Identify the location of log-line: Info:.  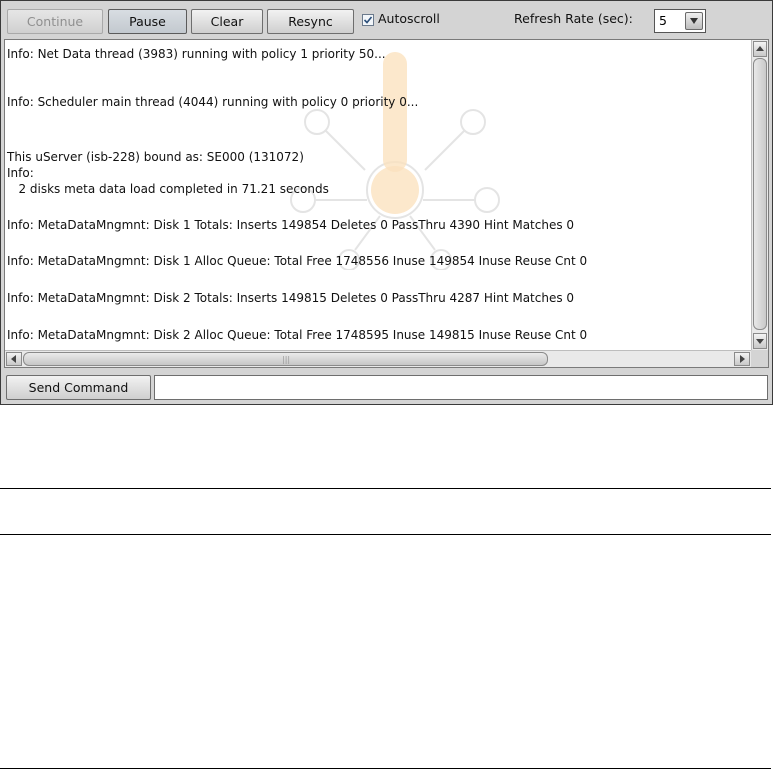
(20, 173).